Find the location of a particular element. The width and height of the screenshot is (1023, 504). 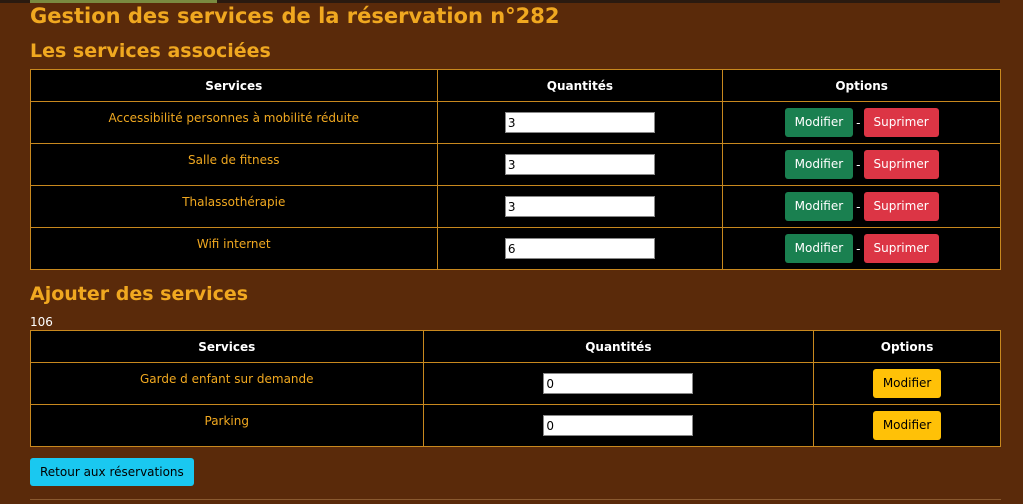

table-row: Parking Modifier is located at coordinates (515, 425).